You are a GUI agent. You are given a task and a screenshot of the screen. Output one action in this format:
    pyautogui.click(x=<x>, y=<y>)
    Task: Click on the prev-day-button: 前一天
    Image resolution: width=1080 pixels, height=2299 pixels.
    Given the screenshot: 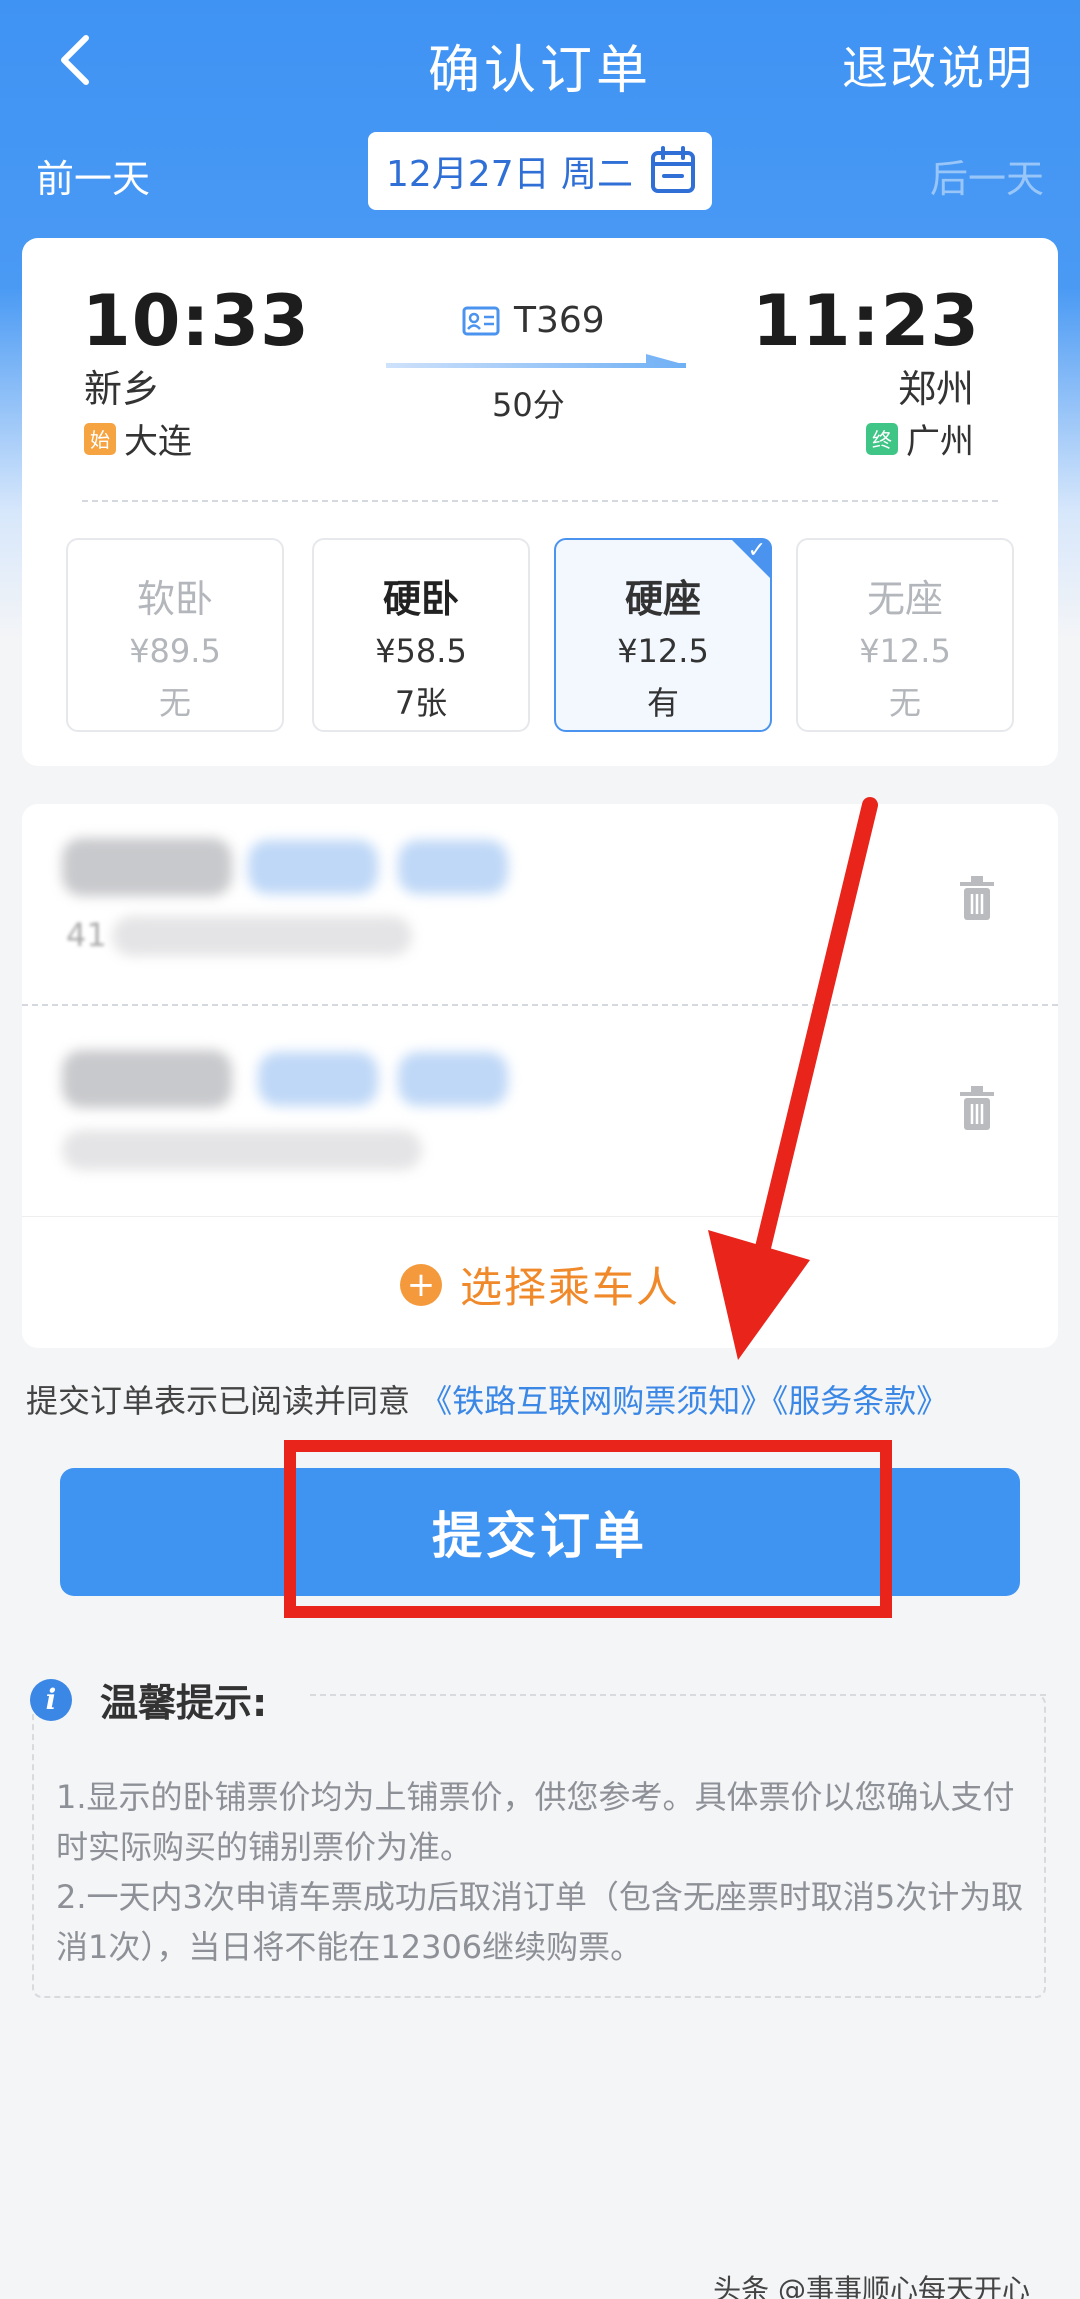 What is the action you would take?
    pyautogui.click(x=93, y=175)
    